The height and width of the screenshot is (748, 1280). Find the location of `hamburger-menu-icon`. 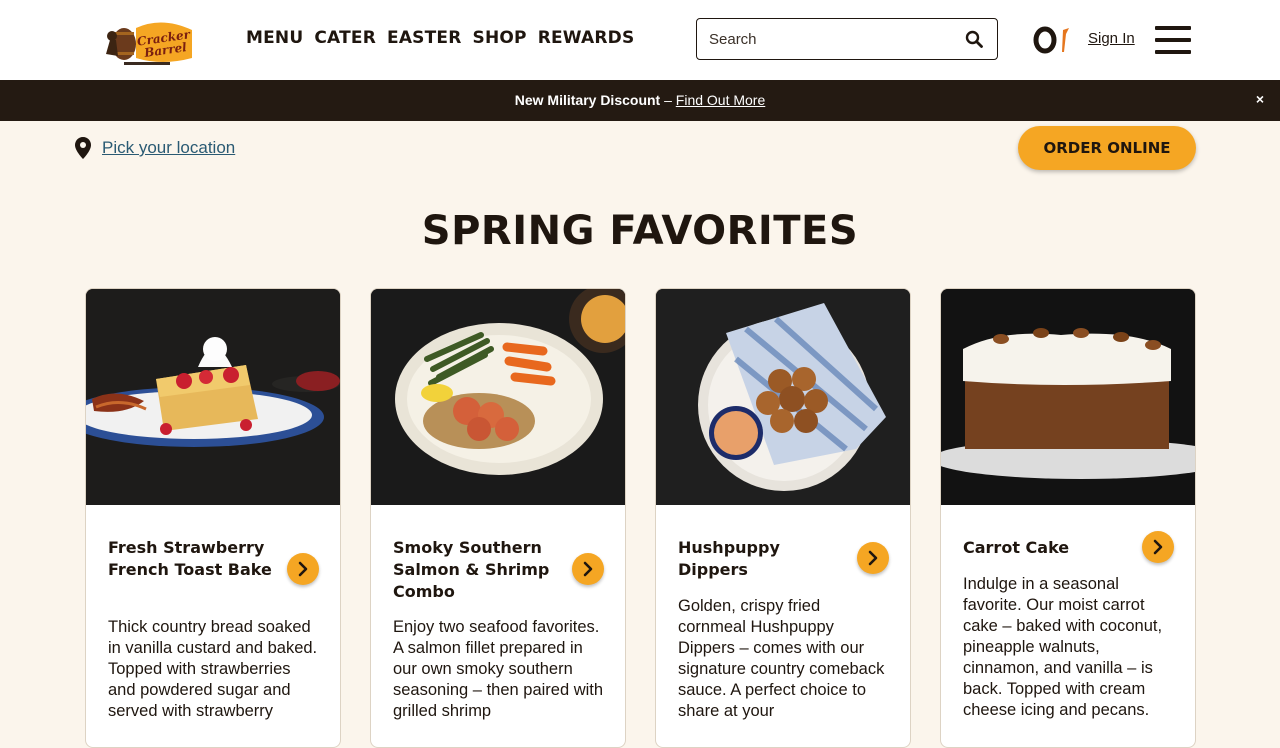

hamburger-menu-icon is located at coordinates (1173, 40).